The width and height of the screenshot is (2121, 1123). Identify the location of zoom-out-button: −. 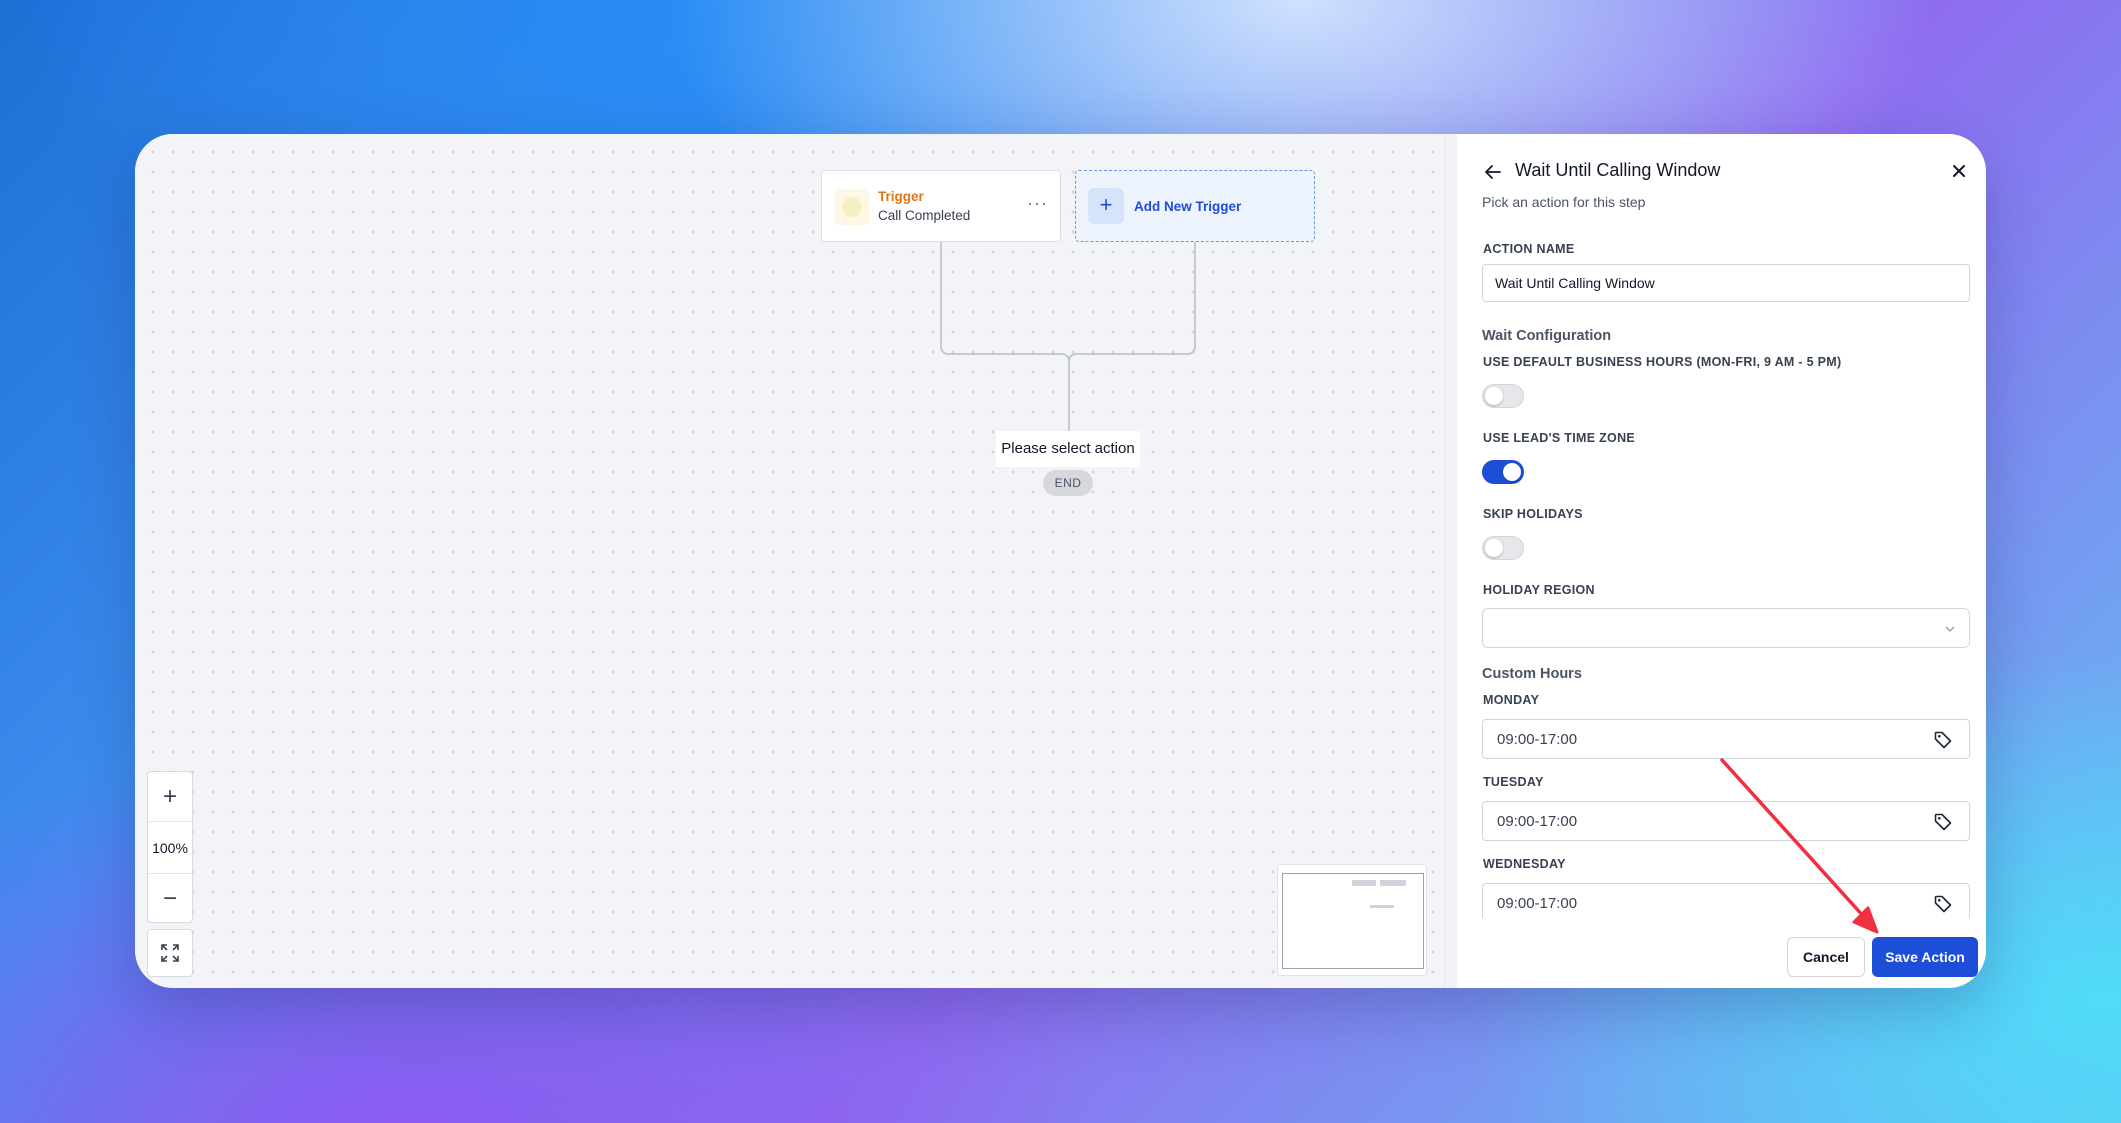
(170, 899).